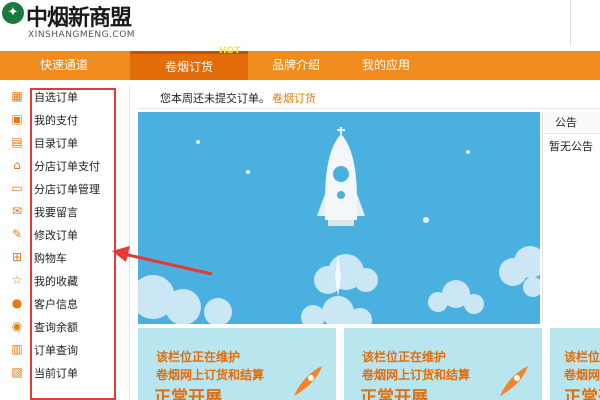  Describe the element at coordinates (67, 166) in the screenshot. I see `sidebar-item-label: 分店订单支付` at that location.